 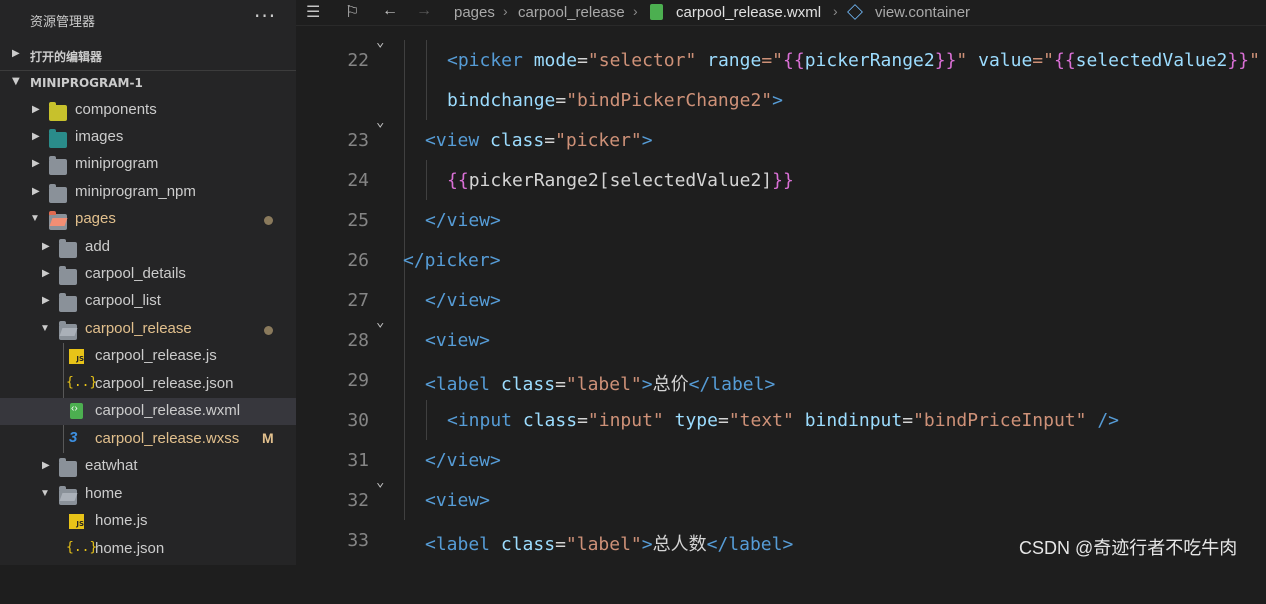 What do you see at coordinates (148, 466) in the screenshot?
I see `tree-item-eatwhat: ▶ eatwhat` at bounding box center [148, 466].